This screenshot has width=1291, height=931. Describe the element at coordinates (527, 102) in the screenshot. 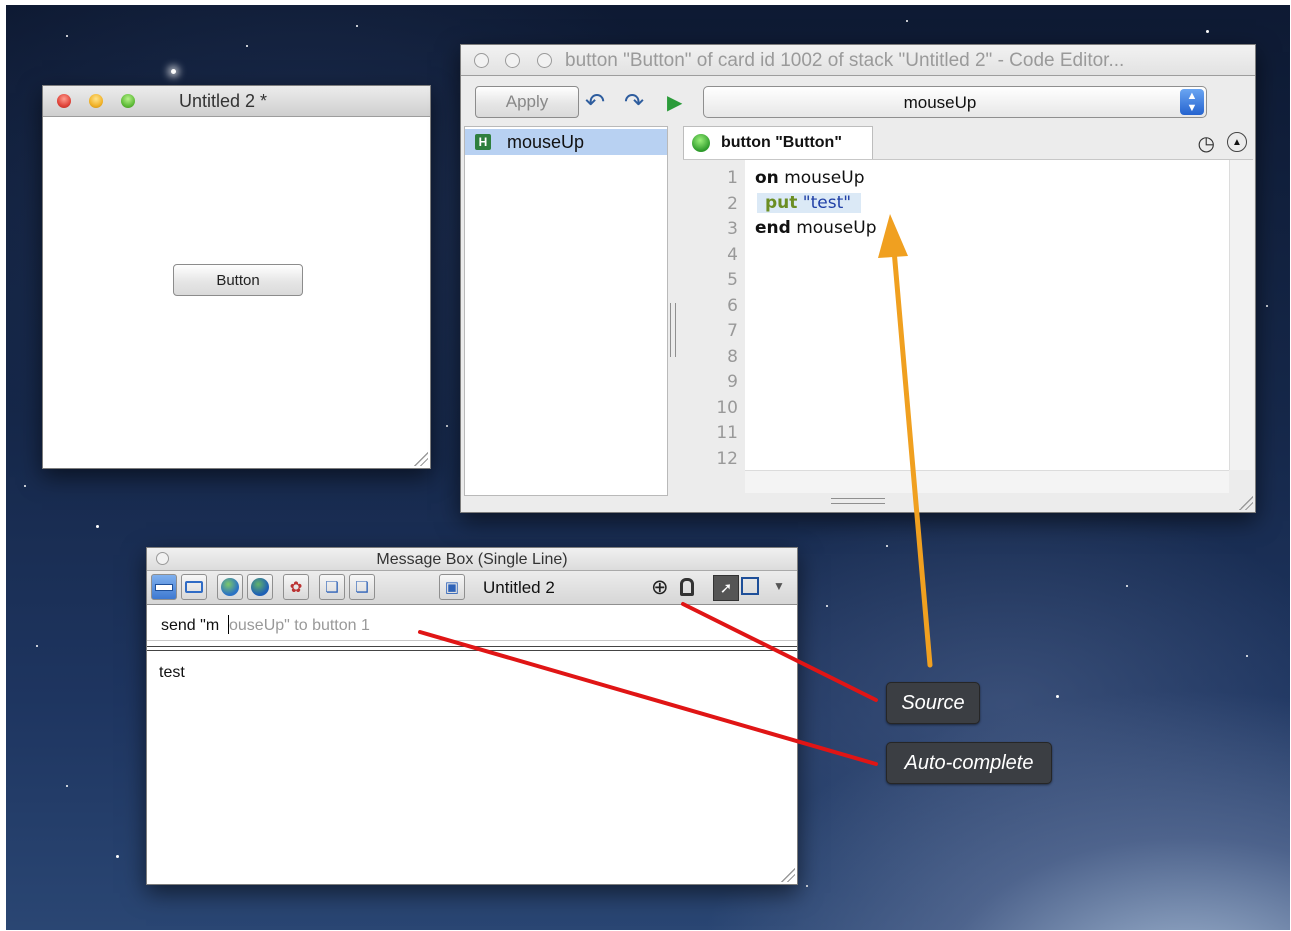

I see `apply-button: Apply` at that location.